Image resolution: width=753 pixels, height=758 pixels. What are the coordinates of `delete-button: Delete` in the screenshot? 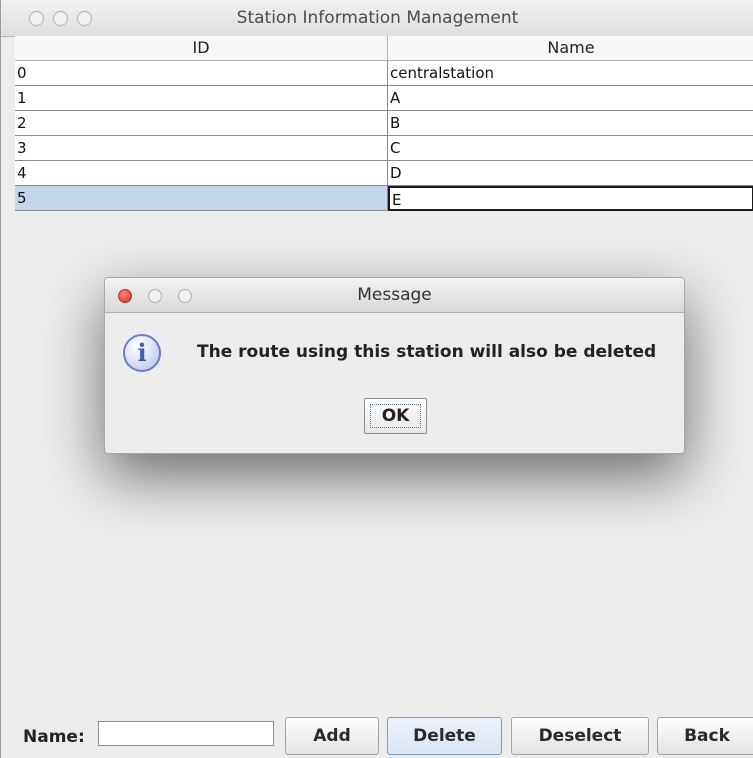 It's located at (444, 736).